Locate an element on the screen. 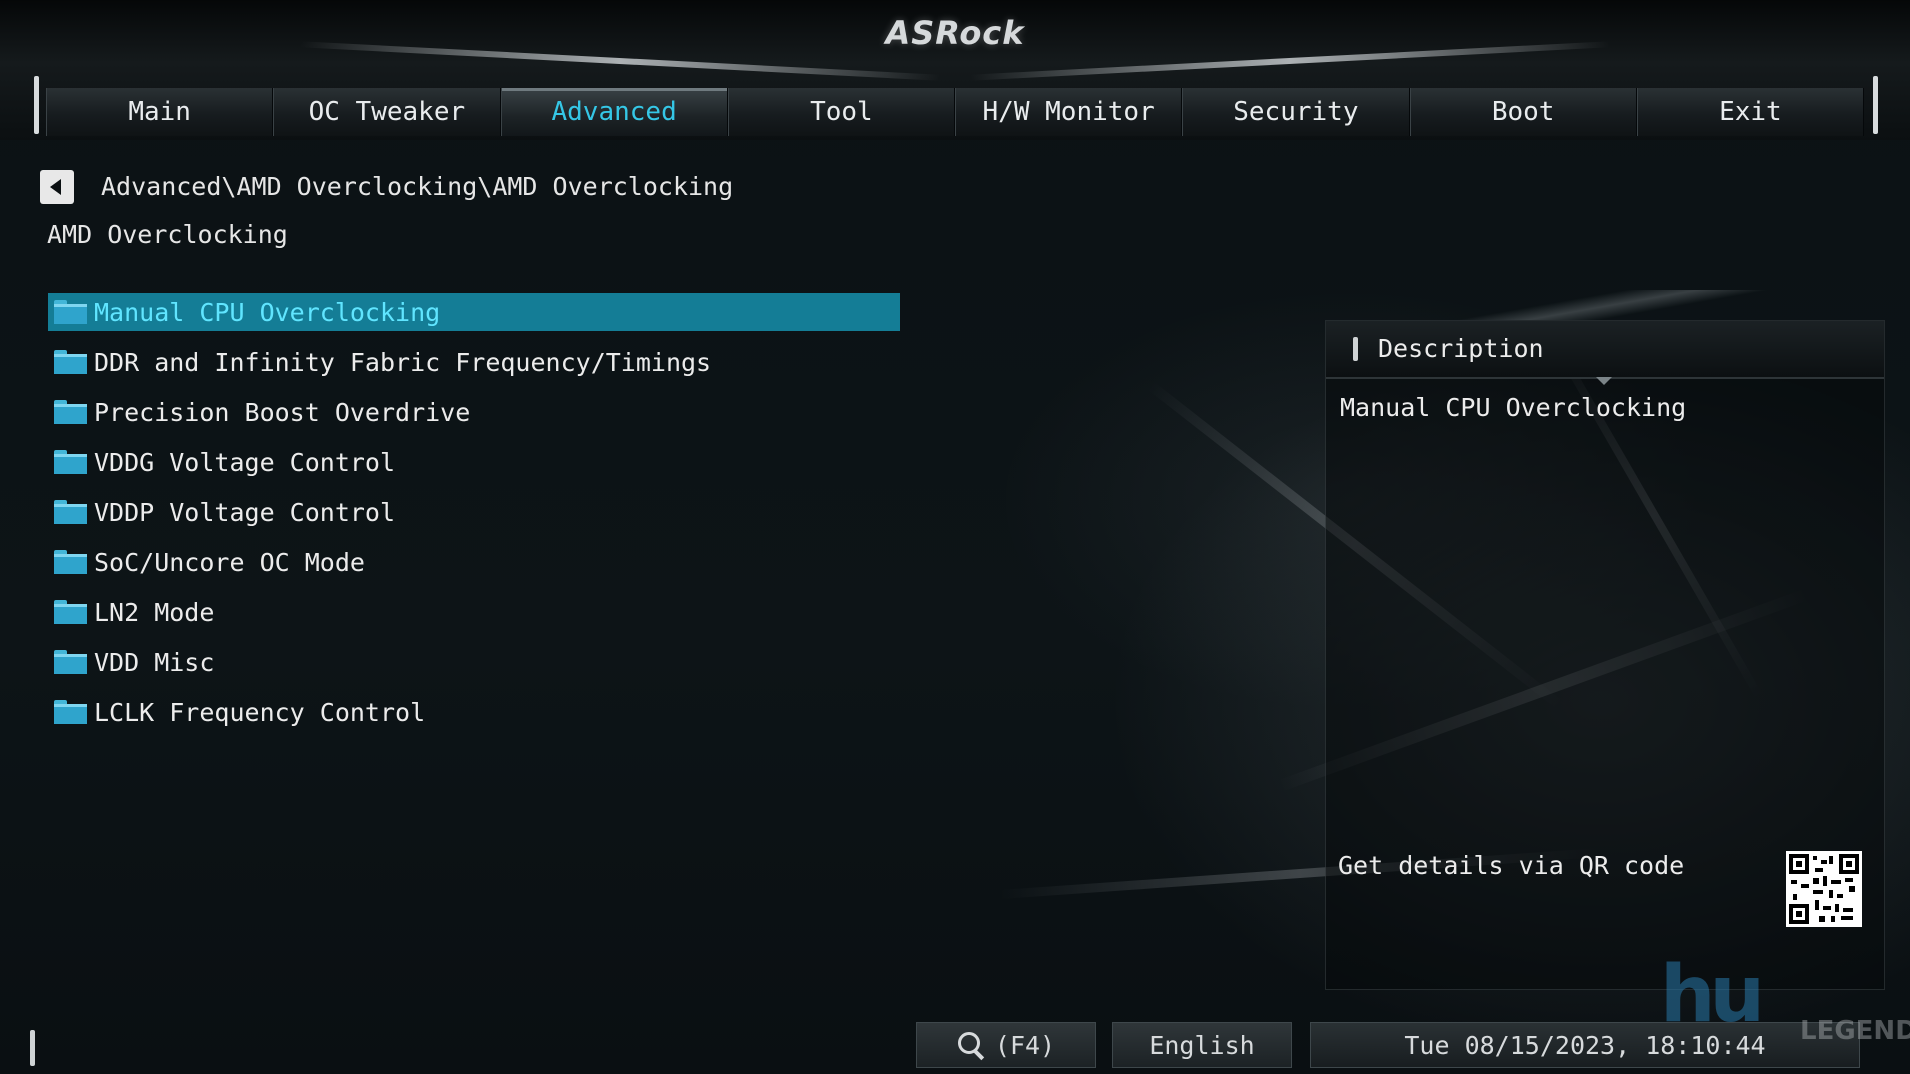 This screenshot has height=1074, width=1910. tab-tool: Tool is located at coordinates (841, 112).